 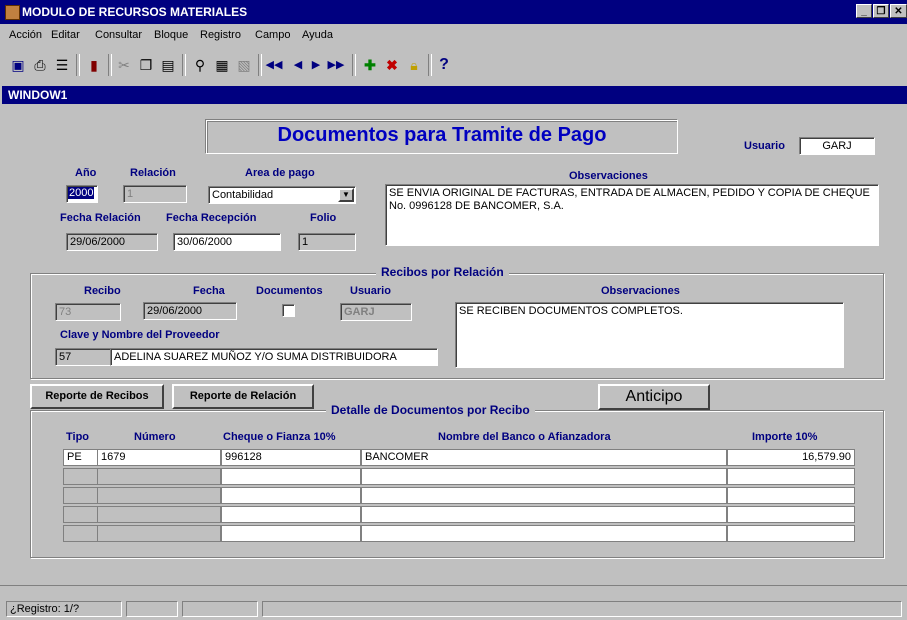 I want to click on app-icon, so click(x=12, y=12).